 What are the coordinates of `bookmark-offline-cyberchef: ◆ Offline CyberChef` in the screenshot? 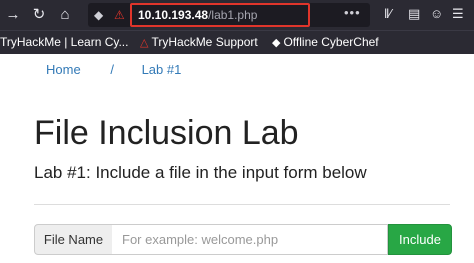 It's located at (325, 43).